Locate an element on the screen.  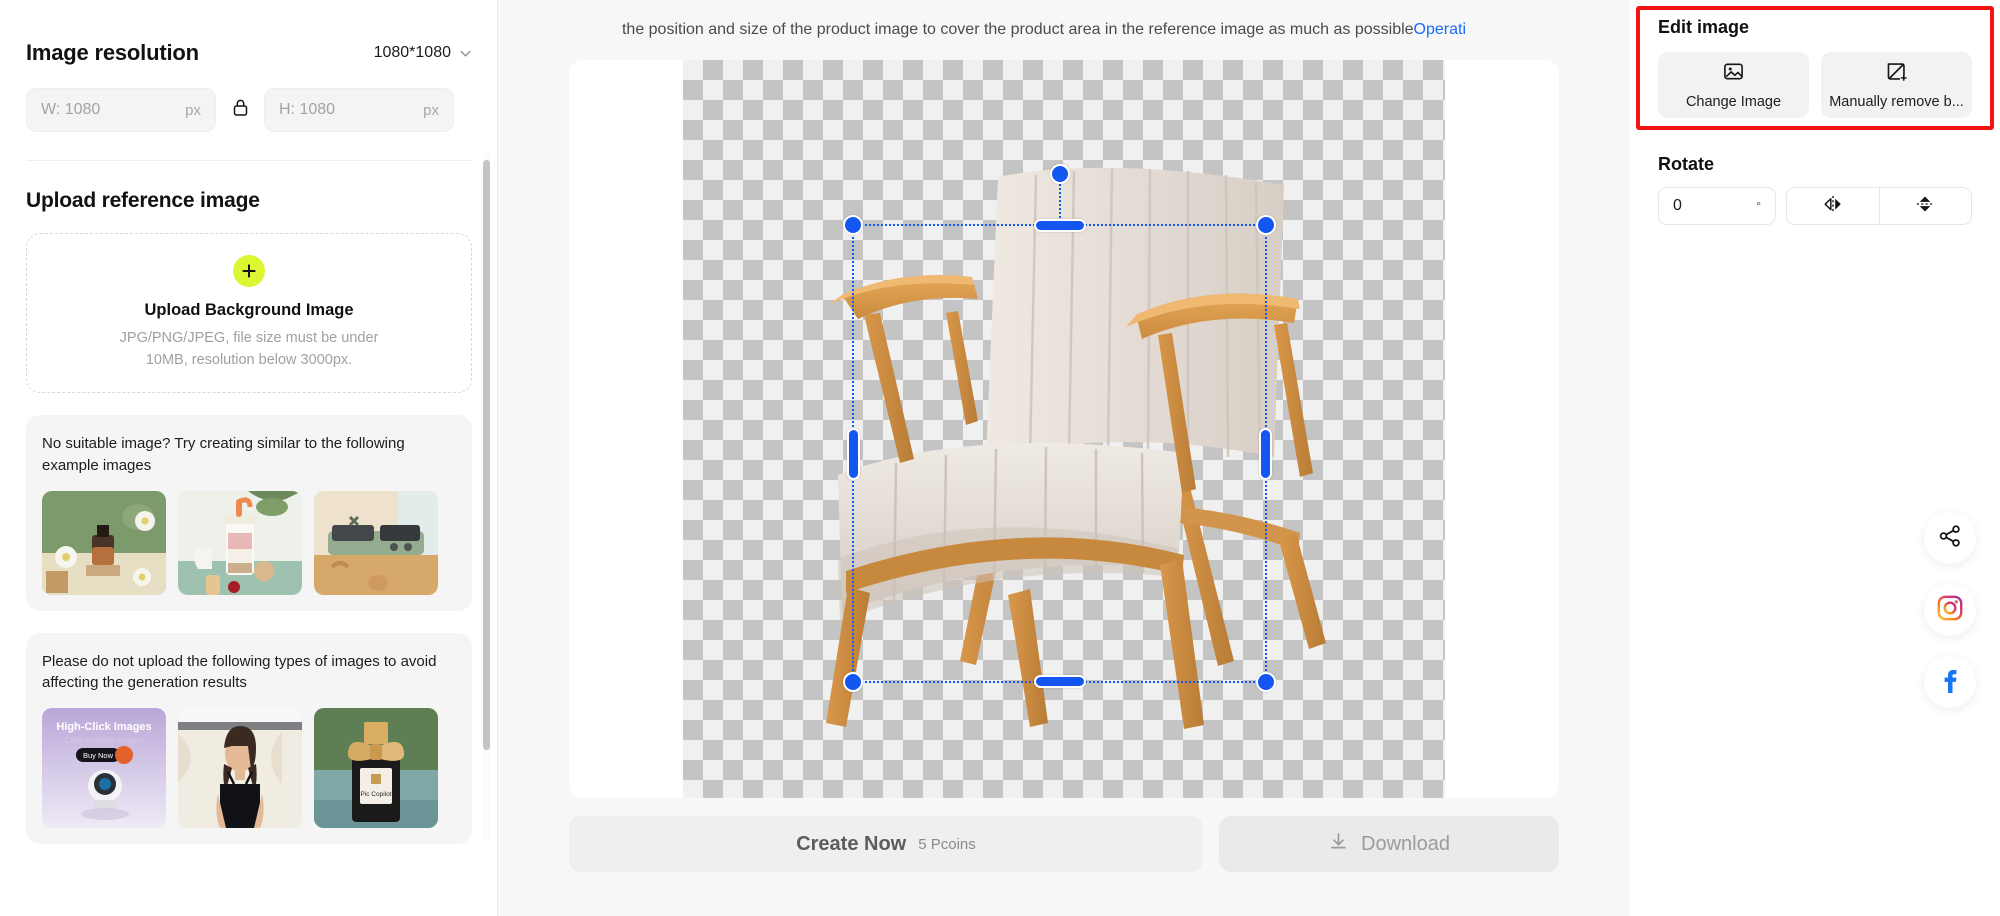
svg-text: Click-boosting images is located at coordinates (104, 740).